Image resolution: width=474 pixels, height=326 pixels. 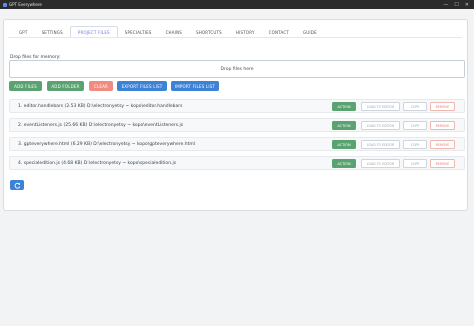 What do you see at coordinates (142, 86) in the screenshot?
I see `export-files-list-button: EXPORT FILES LIST` at bounding box center [142, 86].